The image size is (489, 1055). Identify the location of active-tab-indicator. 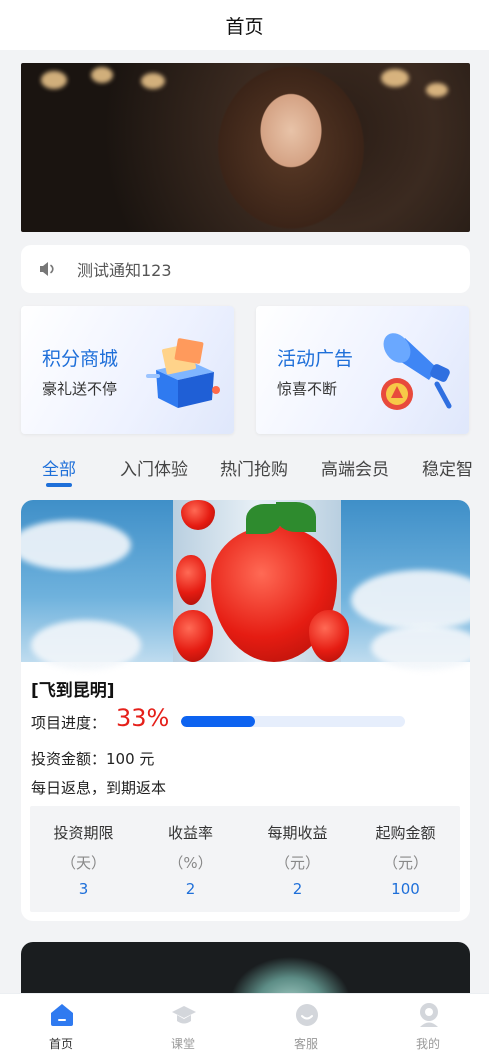
(59, 485).